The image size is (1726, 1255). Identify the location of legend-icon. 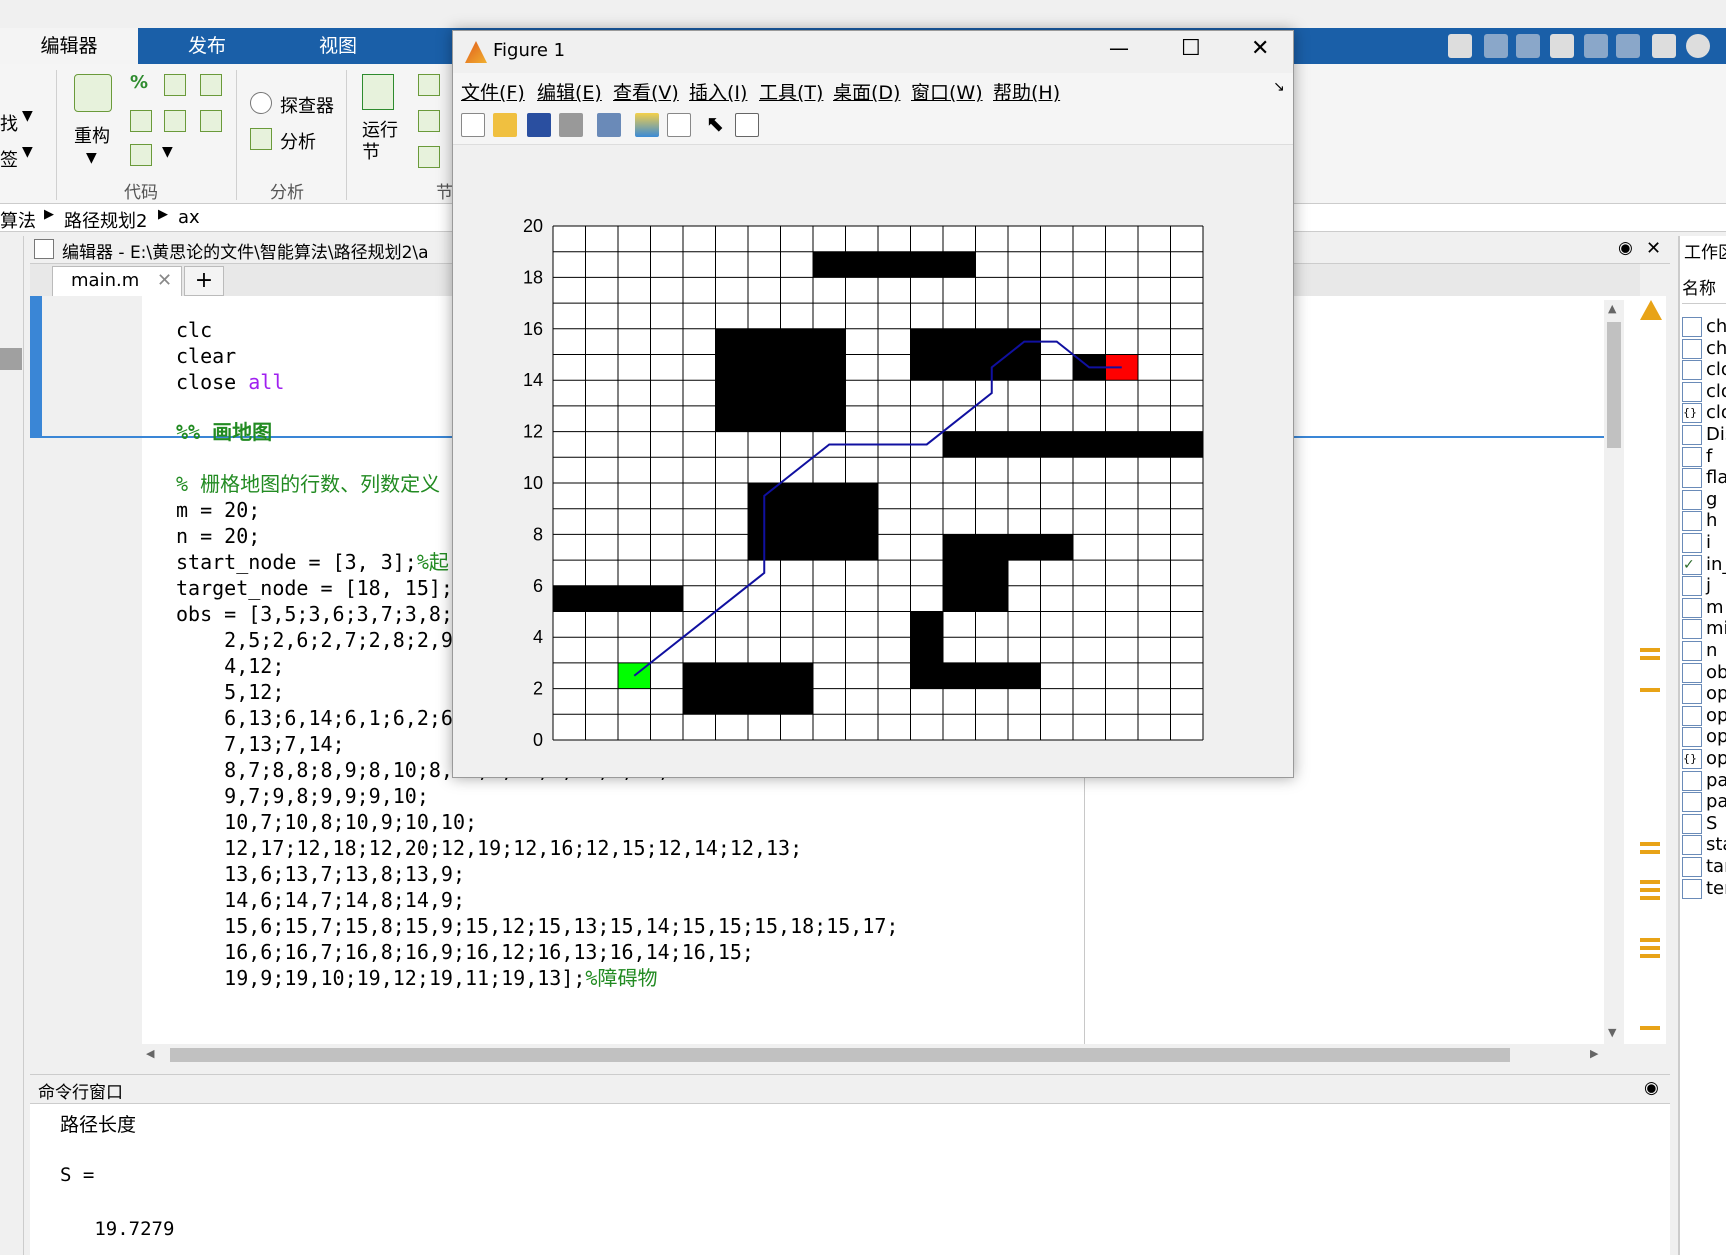
(679, 125).